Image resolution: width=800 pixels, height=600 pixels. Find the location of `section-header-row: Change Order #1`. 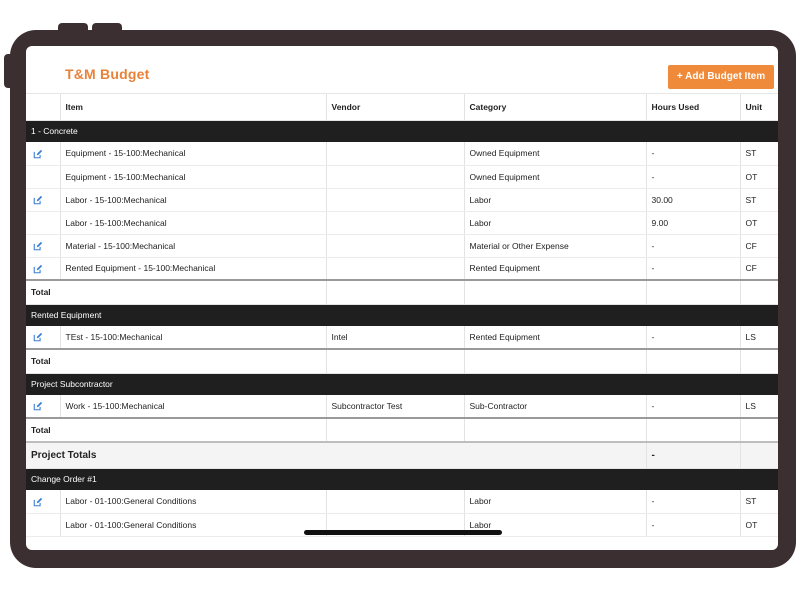

section-header-row: Change Order #1 is located at coordinates (402, 479).